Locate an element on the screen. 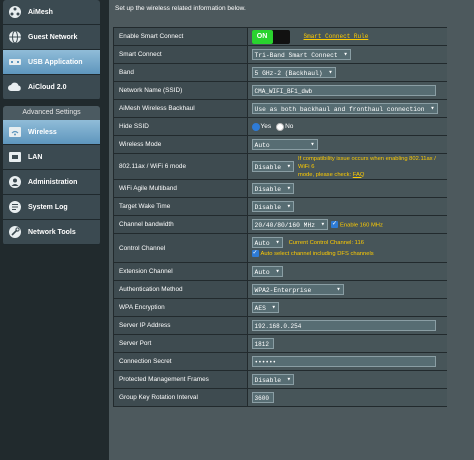  table-row: Extension Channel Auto is located at coordinates (281, 271).